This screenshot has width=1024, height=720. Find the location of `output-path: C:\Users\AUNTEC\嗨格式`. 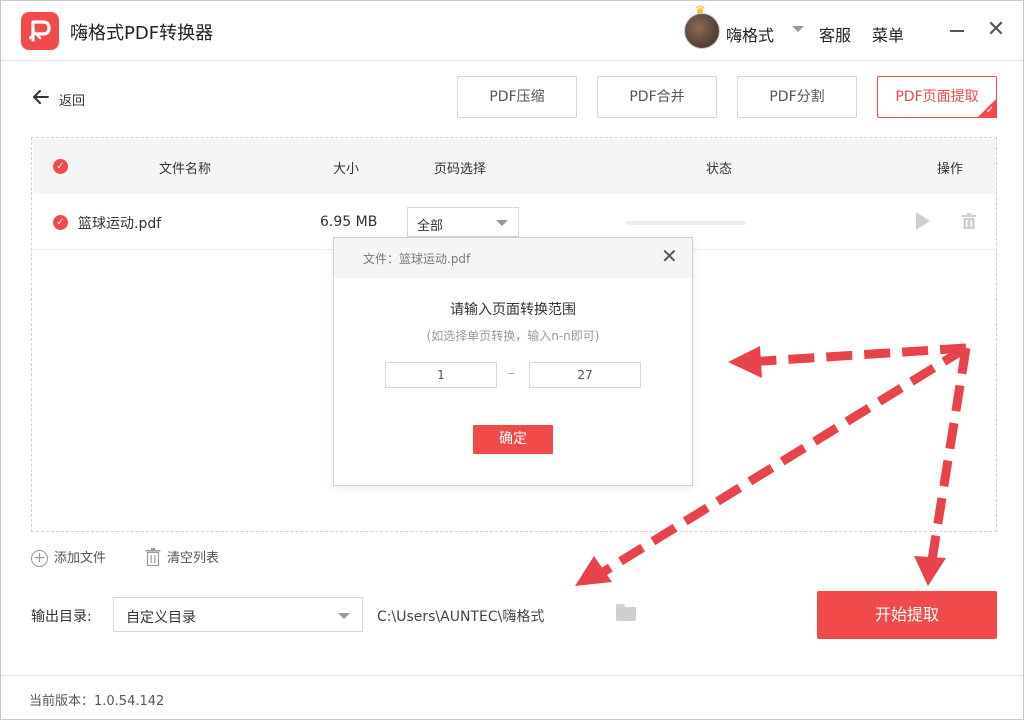

output-path: C:\Users\AUNTEC\嗨格式 is located at coordinates (461, 617).